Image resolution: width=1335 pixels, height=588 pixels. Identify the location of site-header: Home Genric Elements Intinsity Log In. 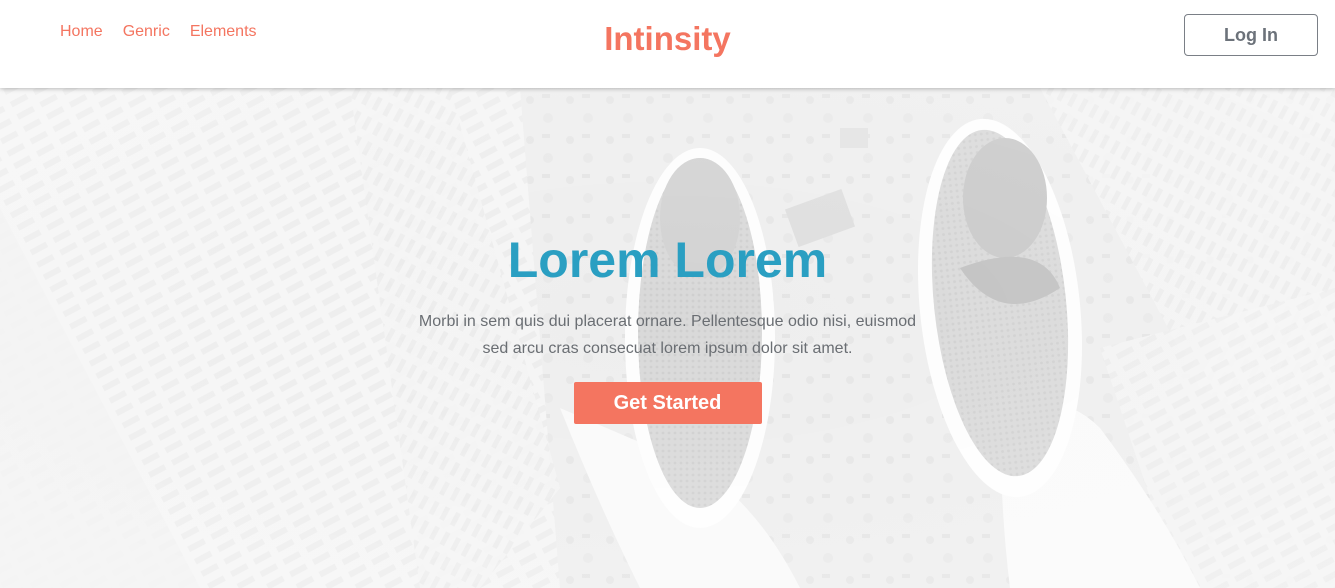
(667, 44).